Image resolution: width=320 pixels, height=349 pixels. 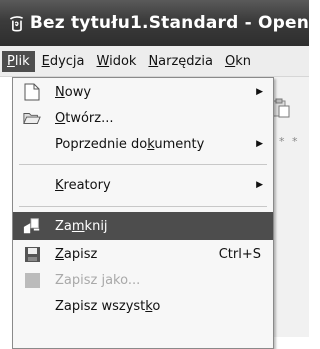 I want to click on close-document-icon, so click(x=32, y=226).